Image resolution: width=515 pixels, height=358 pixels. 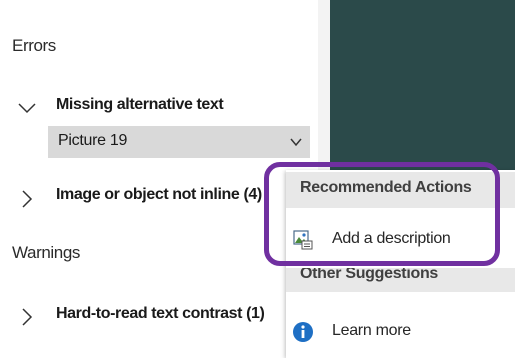 I want to click on picture-19-row: Picture 19, so click(x=179, y=142).